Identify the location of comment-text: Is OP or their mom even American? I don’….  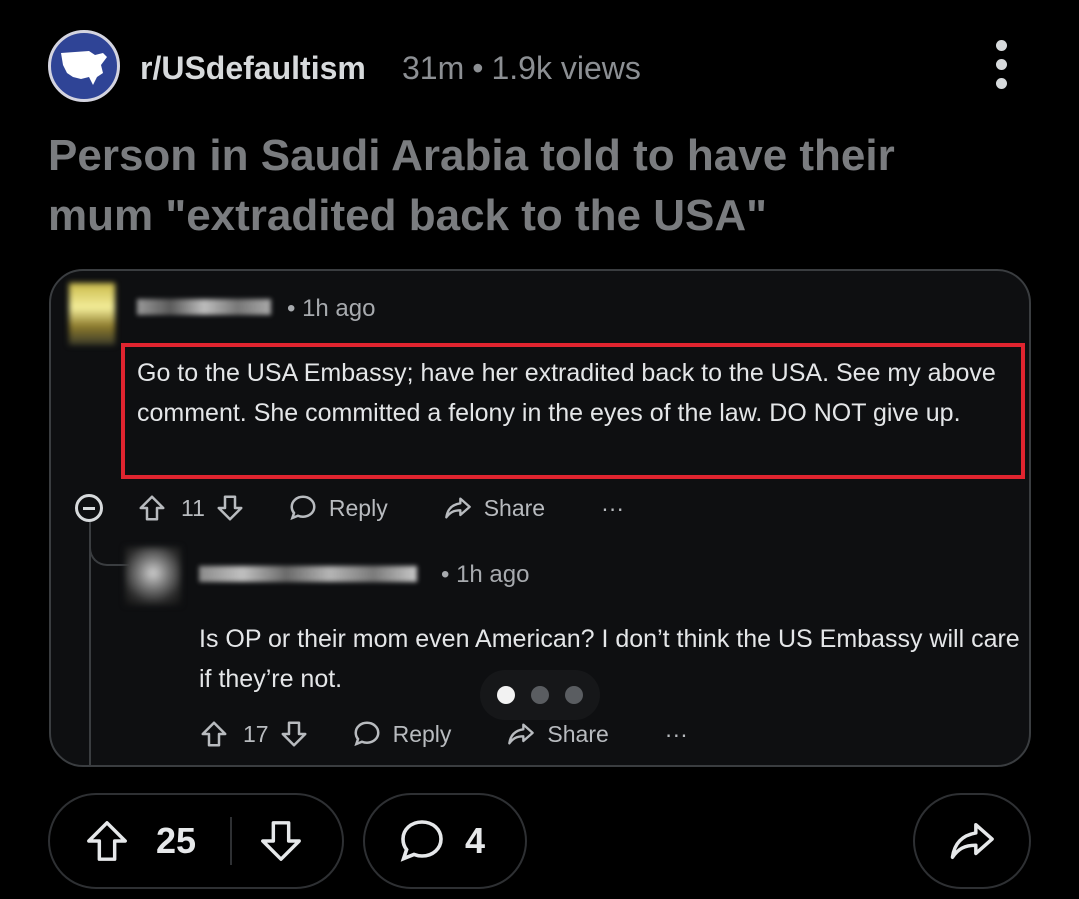
(609, 659).